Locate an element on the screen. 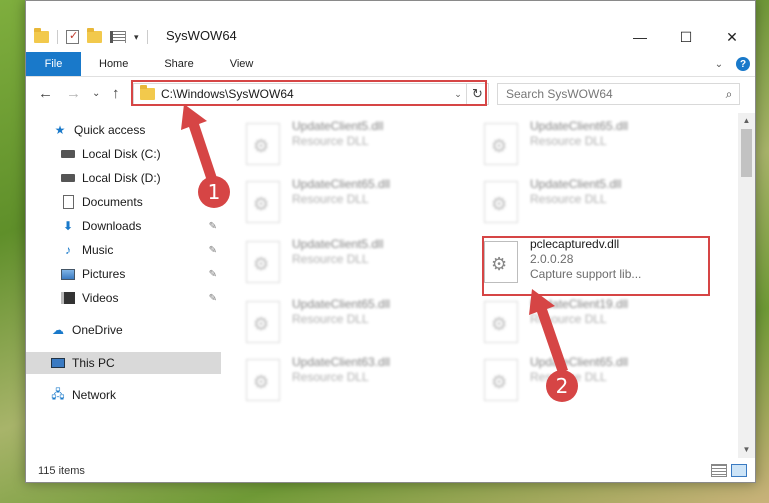 The image size is (769, 503). arrow-1-shape is located at coordinates (199, 144).